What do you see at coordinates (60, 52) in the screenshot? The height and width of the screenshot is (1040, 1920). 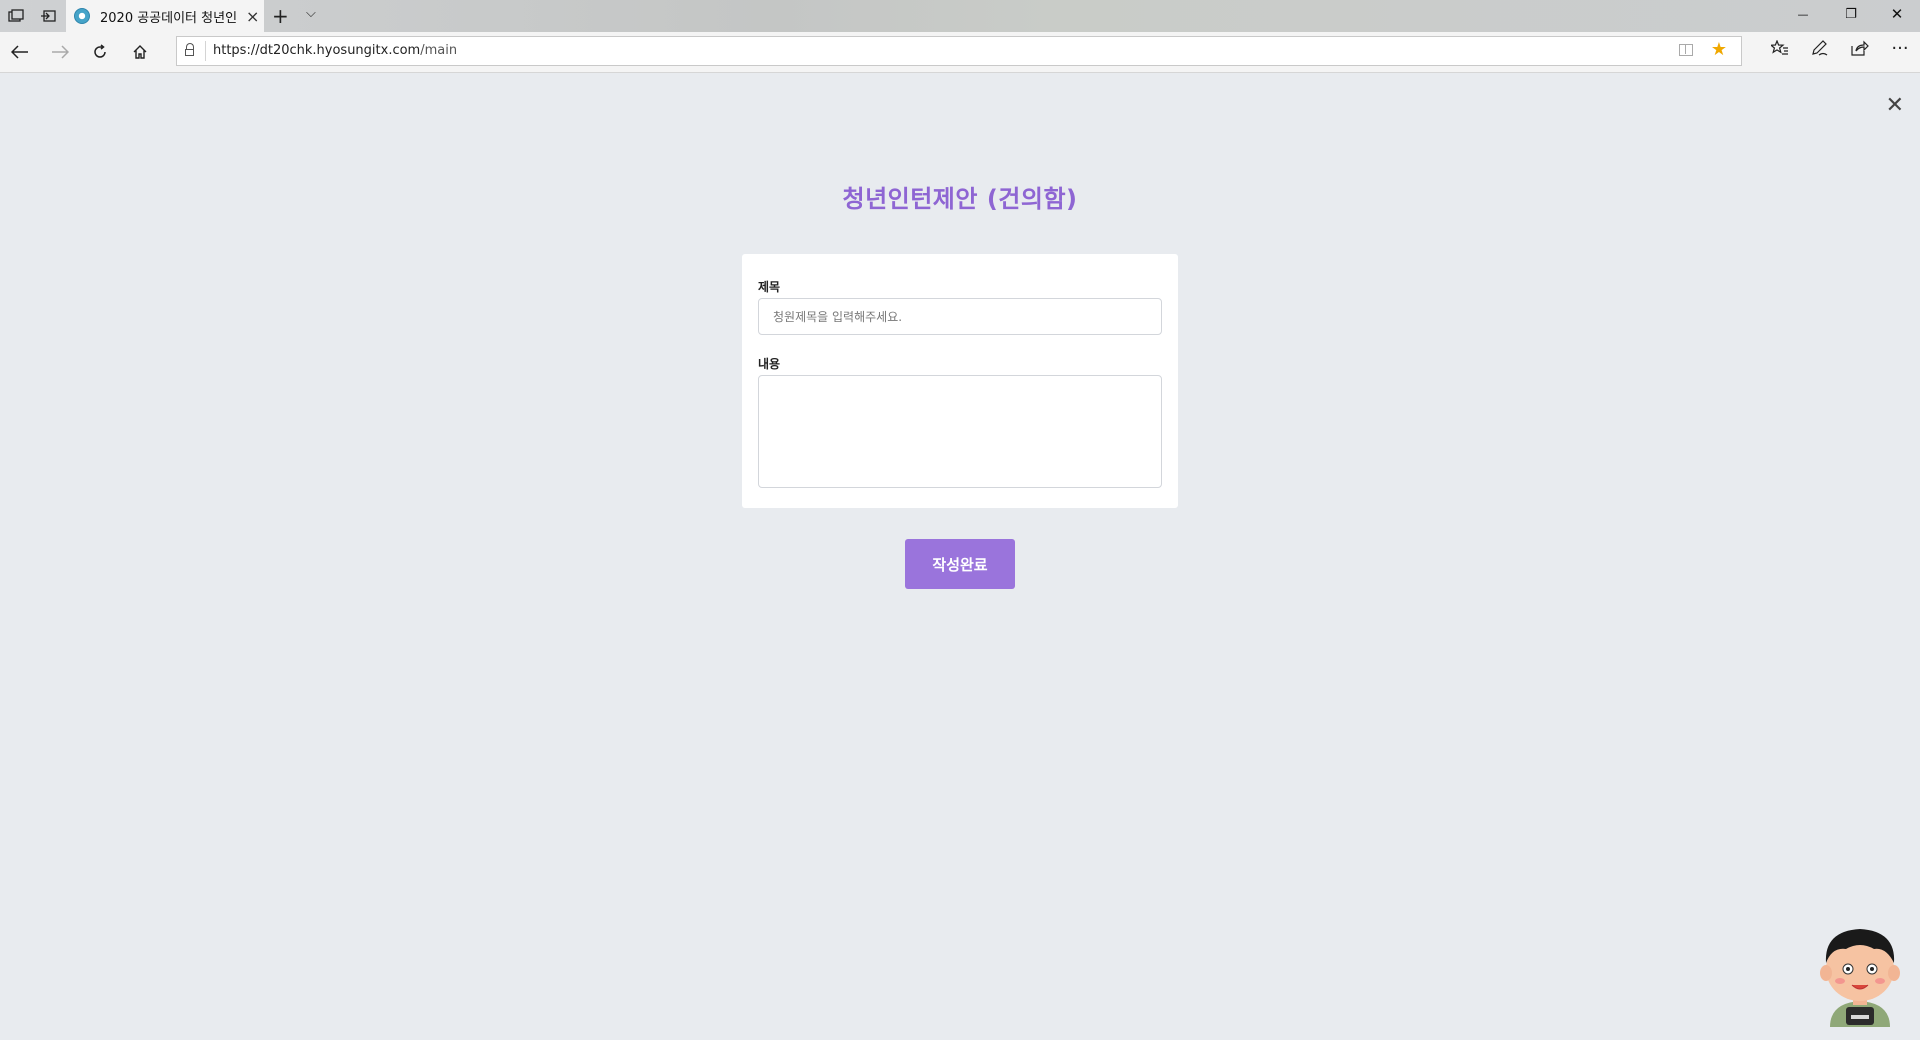 I see `forward-button` at bounding box center [60, 52].